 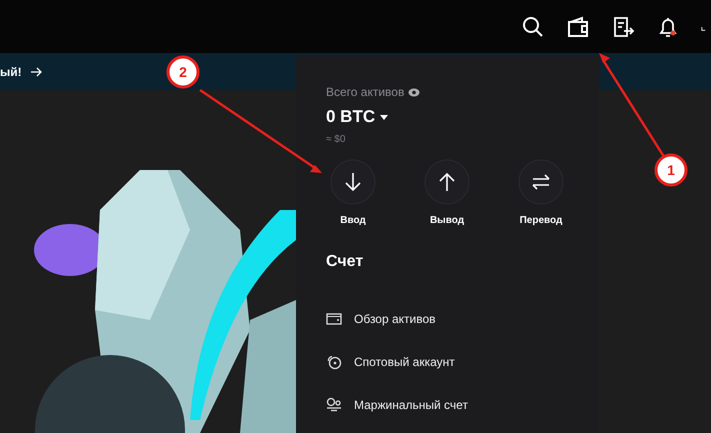 I want to click on eye-icon, so click(x=414, y=92).